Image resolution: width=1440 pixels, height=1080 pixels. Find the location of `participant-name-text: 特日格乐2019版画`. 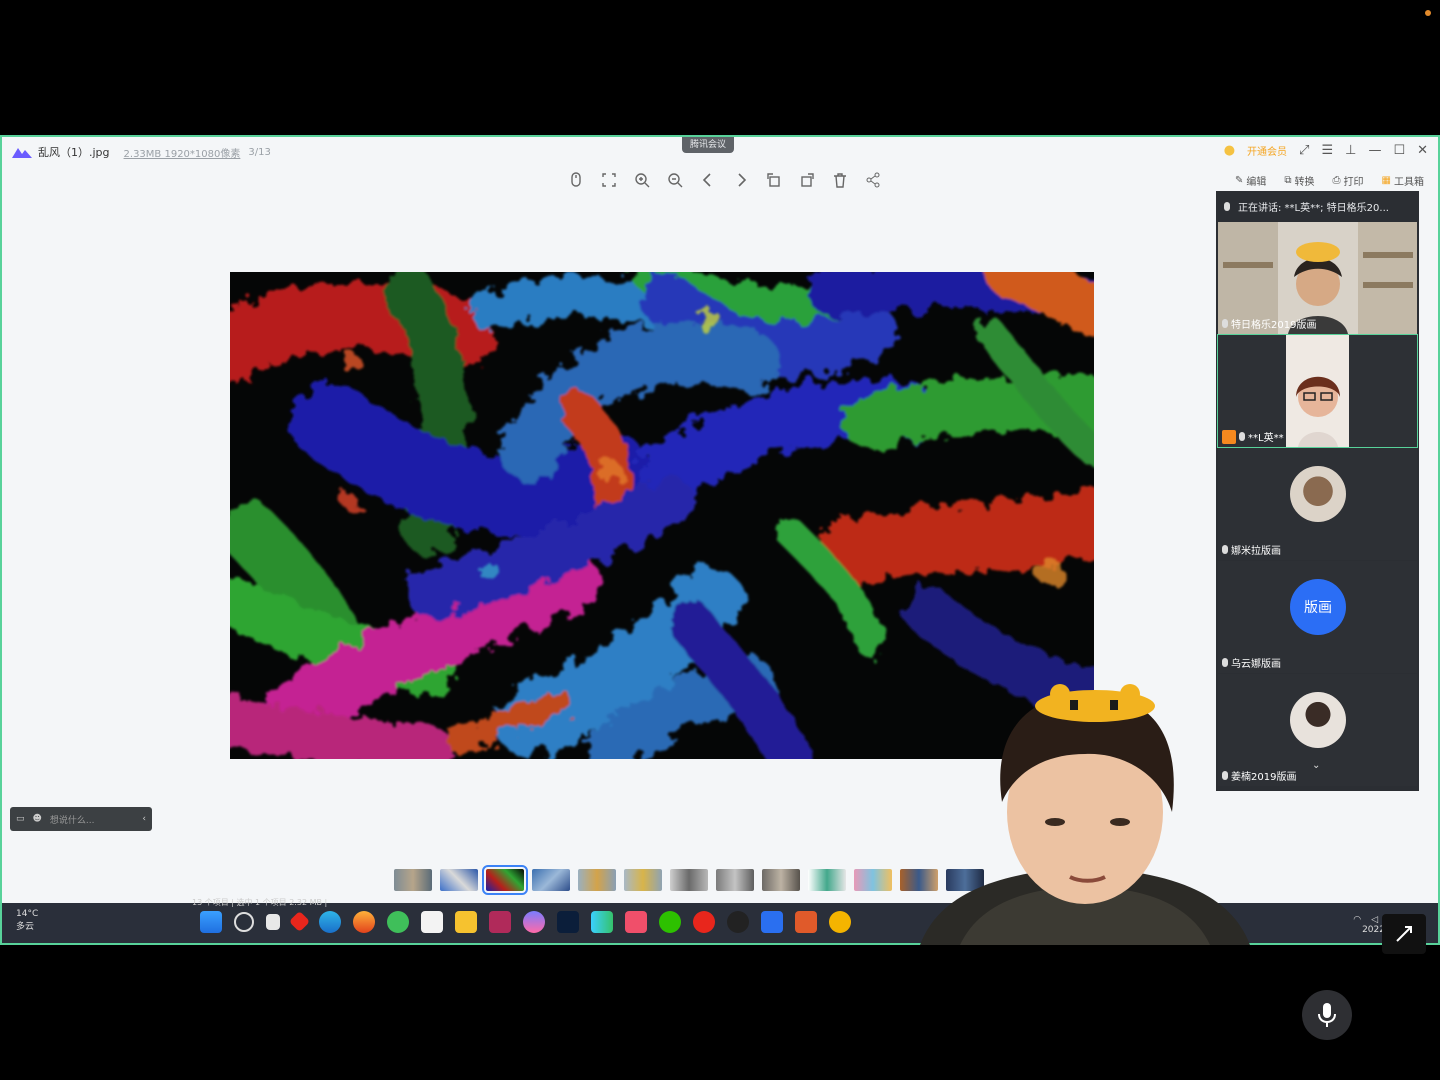

participant-name-text: 特日格乐2019版画 is located at coordinates (1274, 325).